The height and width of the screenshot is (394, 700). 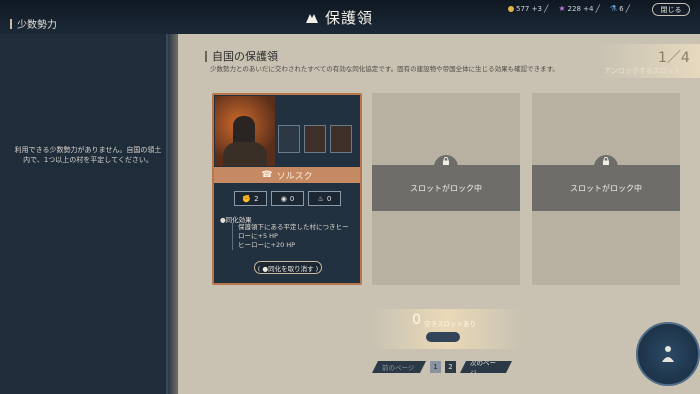 What do you see at coordinates (320, 198) in the screenshot?
I see `flame-icon: ♨` at bounding box center [320, 198].